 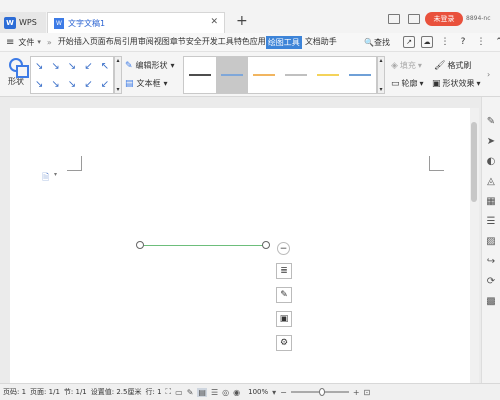 I want to click on workspace-icon, so click(x=394, y=19).